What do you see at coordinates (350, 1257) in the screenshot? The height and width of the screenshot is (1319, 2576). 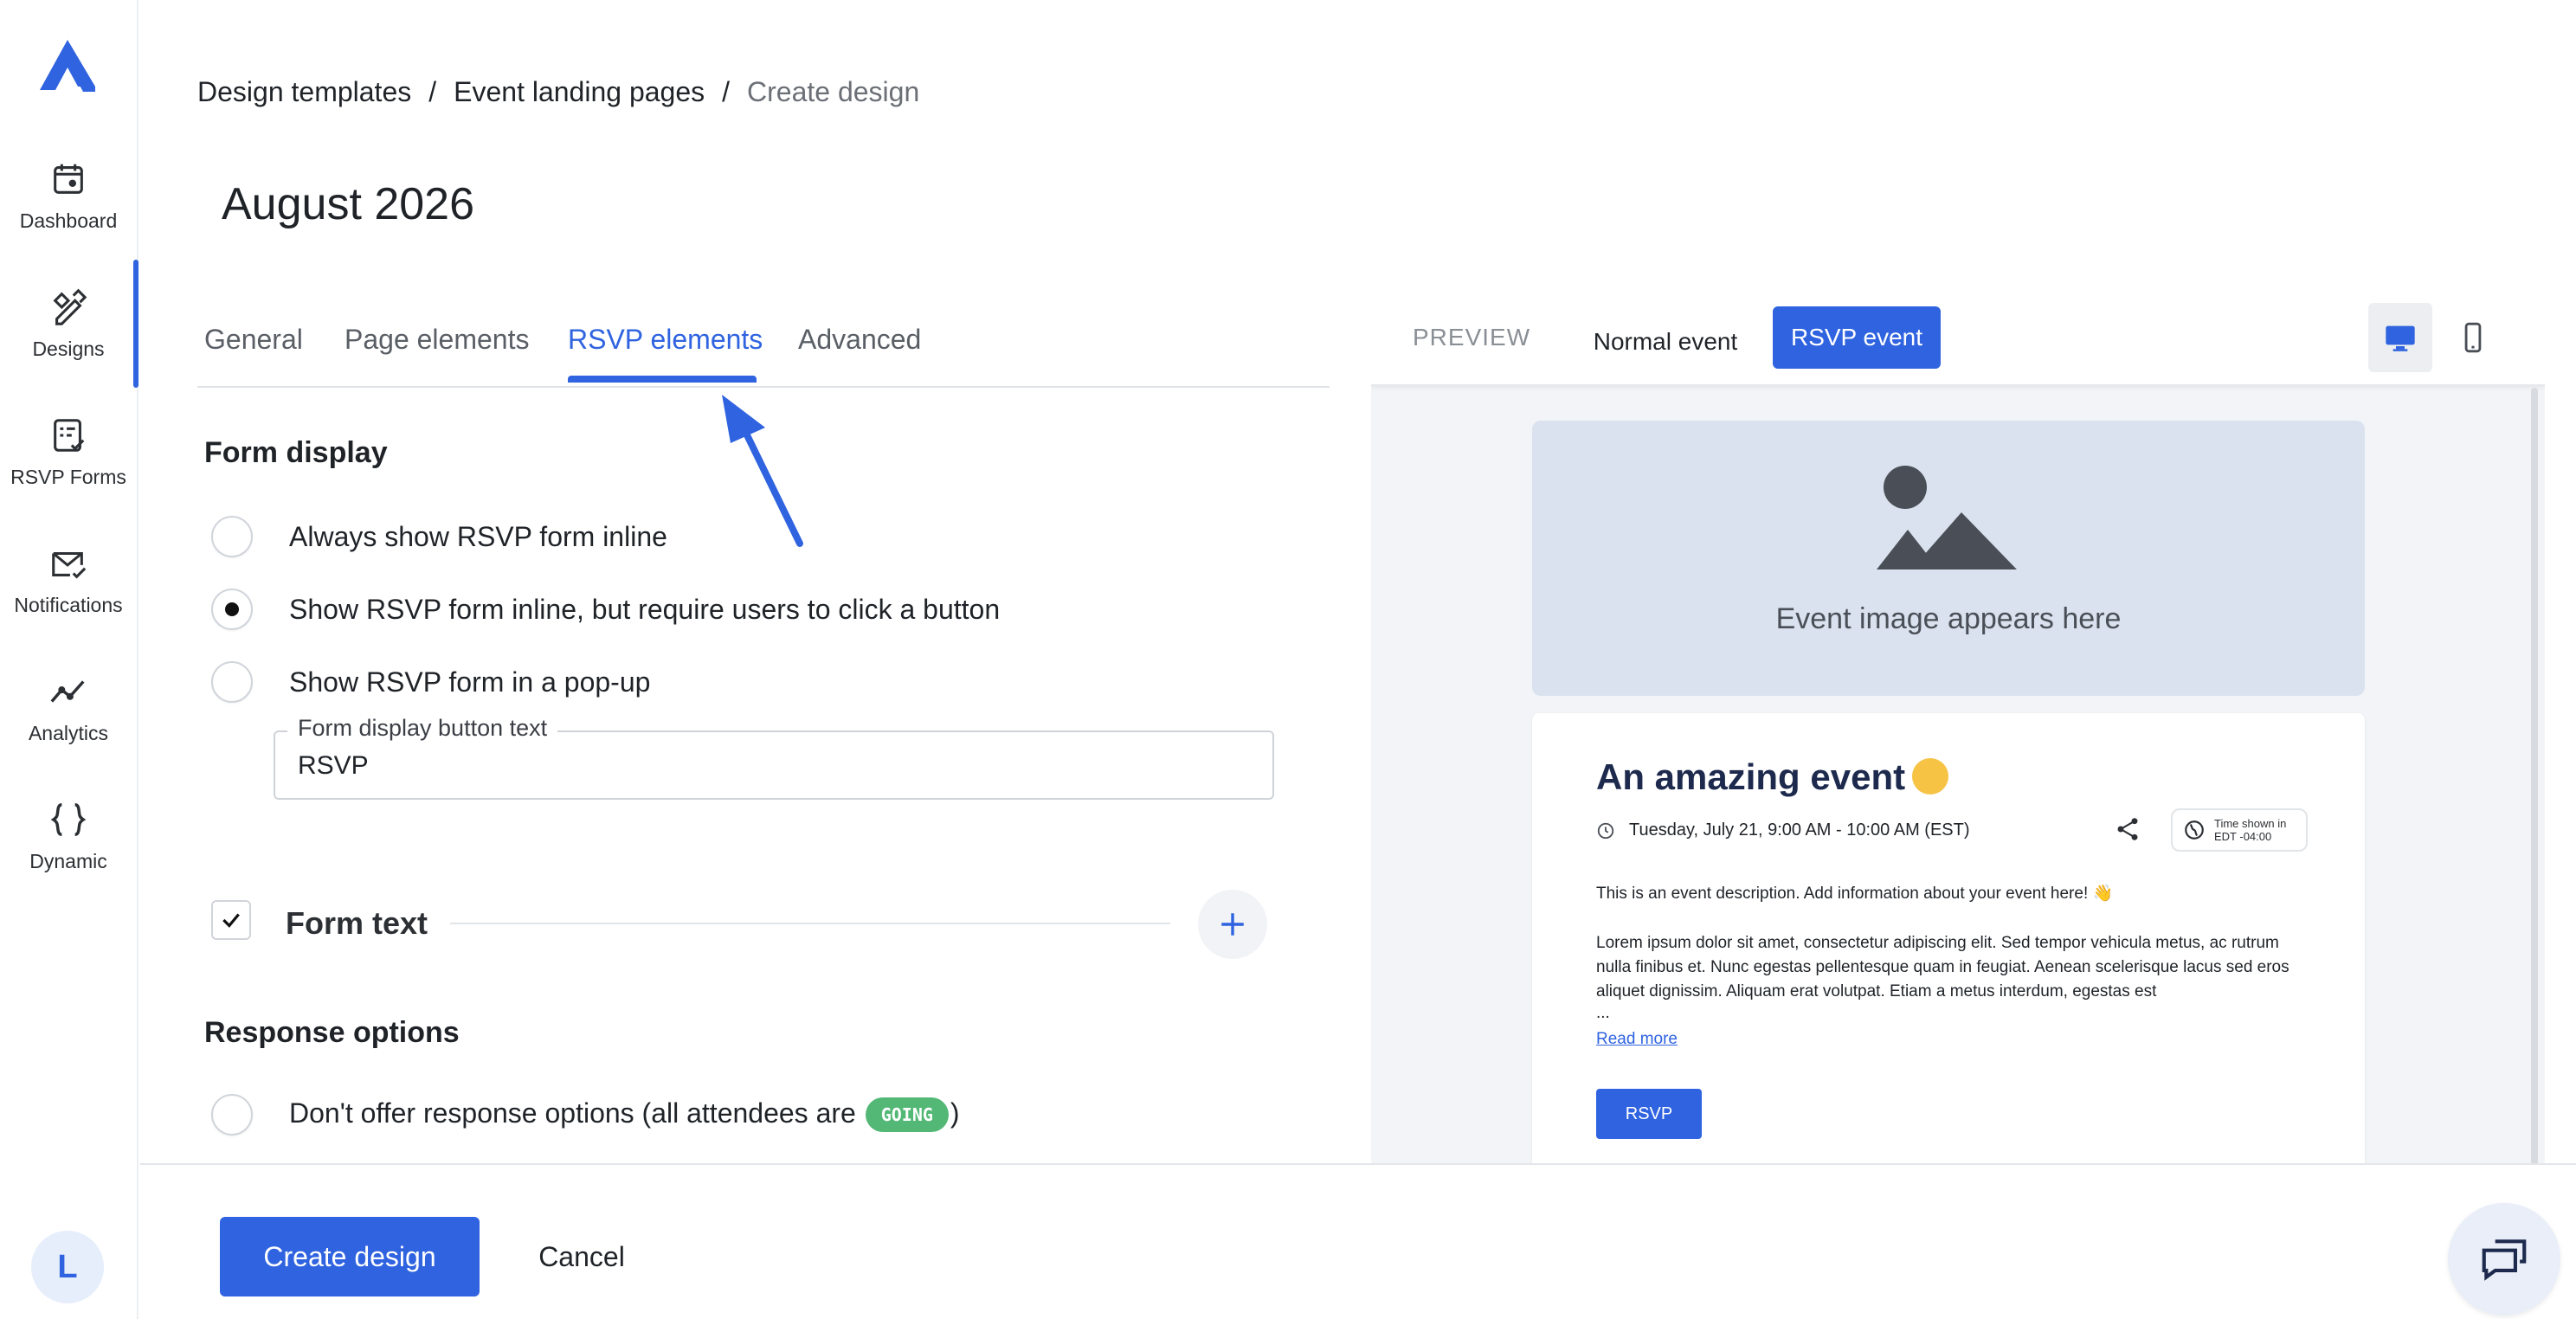 I see `create-design-button: Create design` at bounding box center [350, 1257].